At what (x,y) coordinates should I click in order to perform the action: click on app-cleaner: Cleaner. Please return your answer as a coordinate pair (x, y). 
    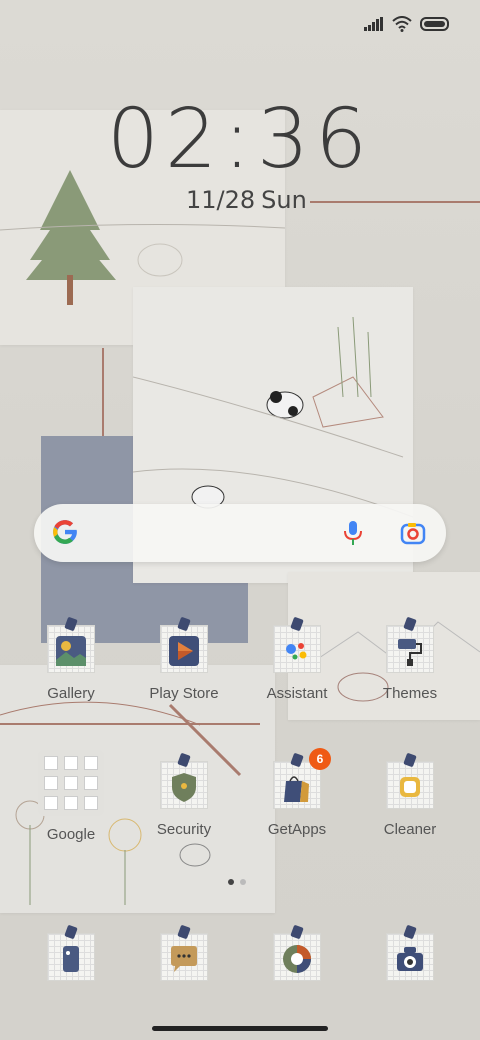
    Looking at the image, I should click on (410, 795).